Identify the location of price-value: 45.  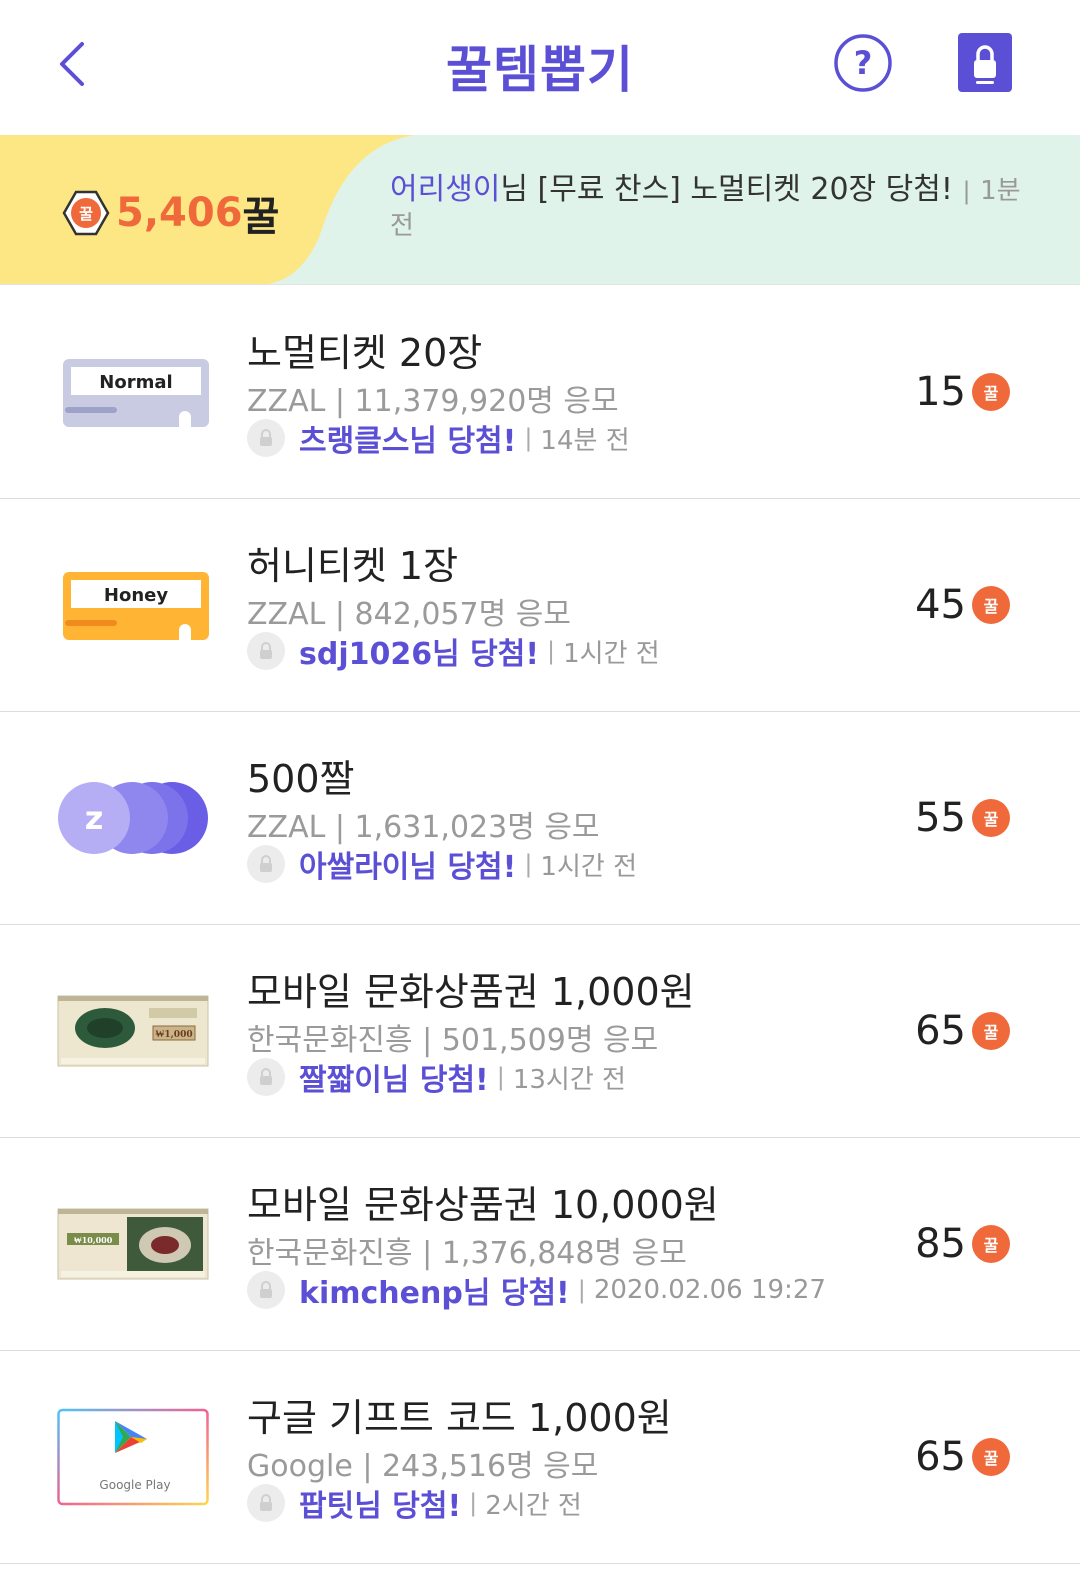
(940, 605).